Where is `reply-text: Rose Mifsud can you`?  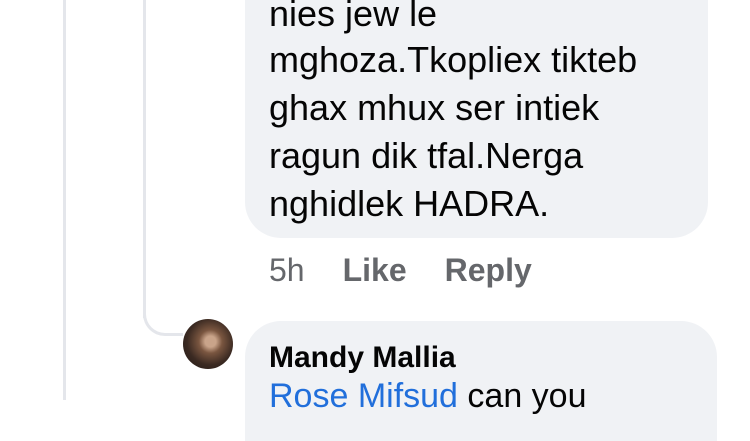 reply-text: Rose Mifsud can you is located at coordinates (428, 396).